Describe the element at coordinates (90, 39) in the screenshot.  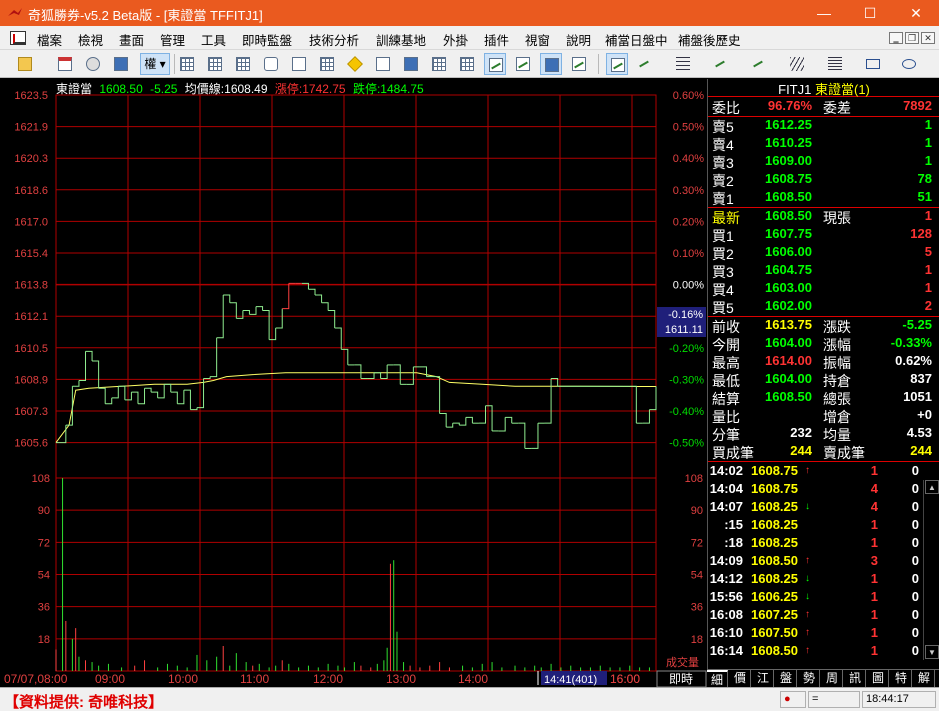
I see `menu-view: 檢視` at that location.